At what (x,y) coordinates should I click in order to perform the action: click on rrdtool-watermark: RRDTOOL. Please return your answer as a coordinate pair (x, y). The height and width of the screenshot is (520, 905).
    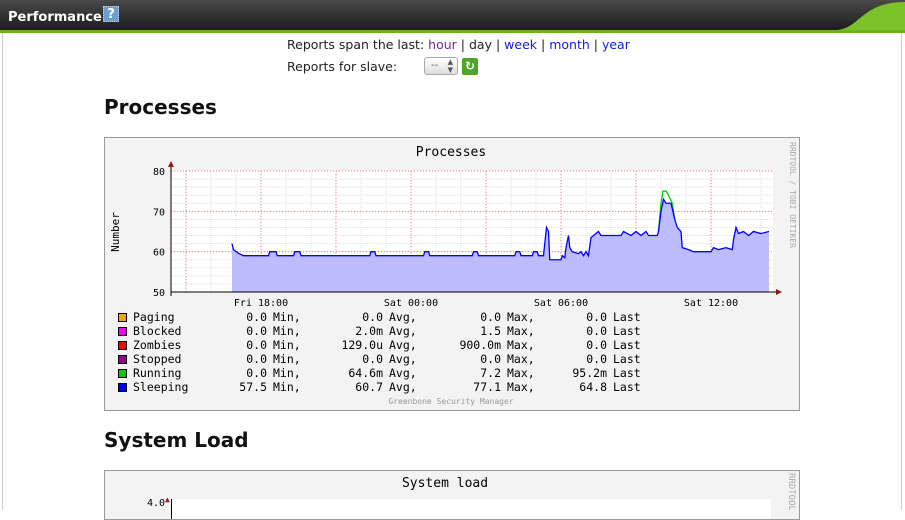
    Looking at the image, I should click on (791, 492).